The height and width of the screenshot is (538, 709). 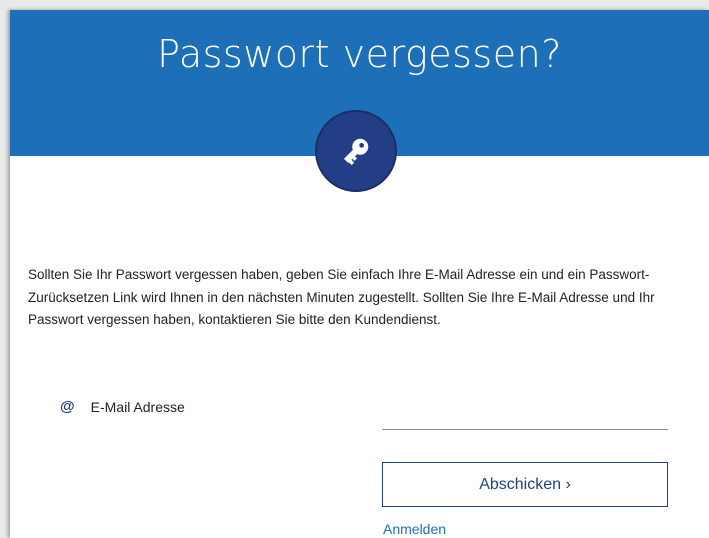 What do you see at coordinates (67, 406) in the screenshot?
I see `at-icon: @` at bounding box center [67, 406].